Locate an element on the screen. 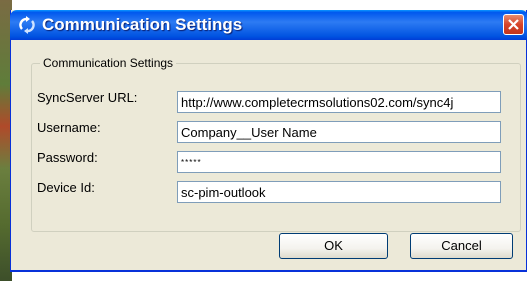 Image resolution: width=527 pixels, height=281 pixels. close-icon is located at coordinates (513, 24).